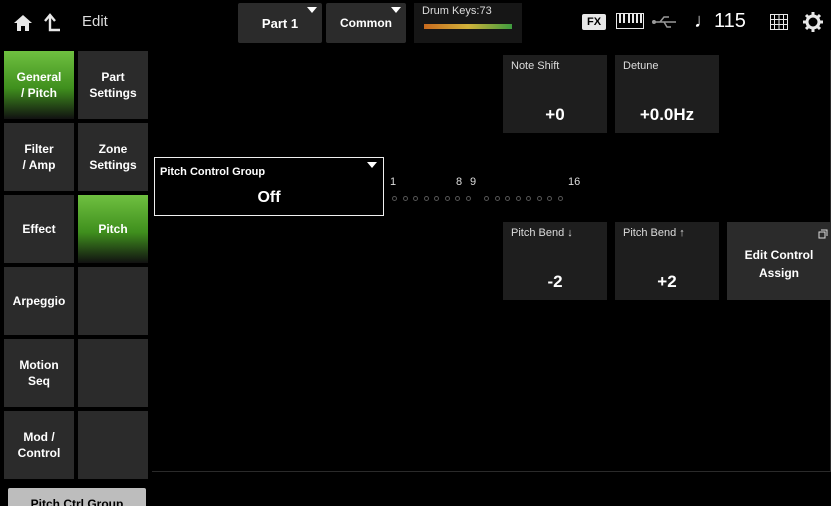 The image size is (831, 506). Describe the element at coordinates (473, 182) in the screenshot. I see `part-indicator-label: 9` at that location.